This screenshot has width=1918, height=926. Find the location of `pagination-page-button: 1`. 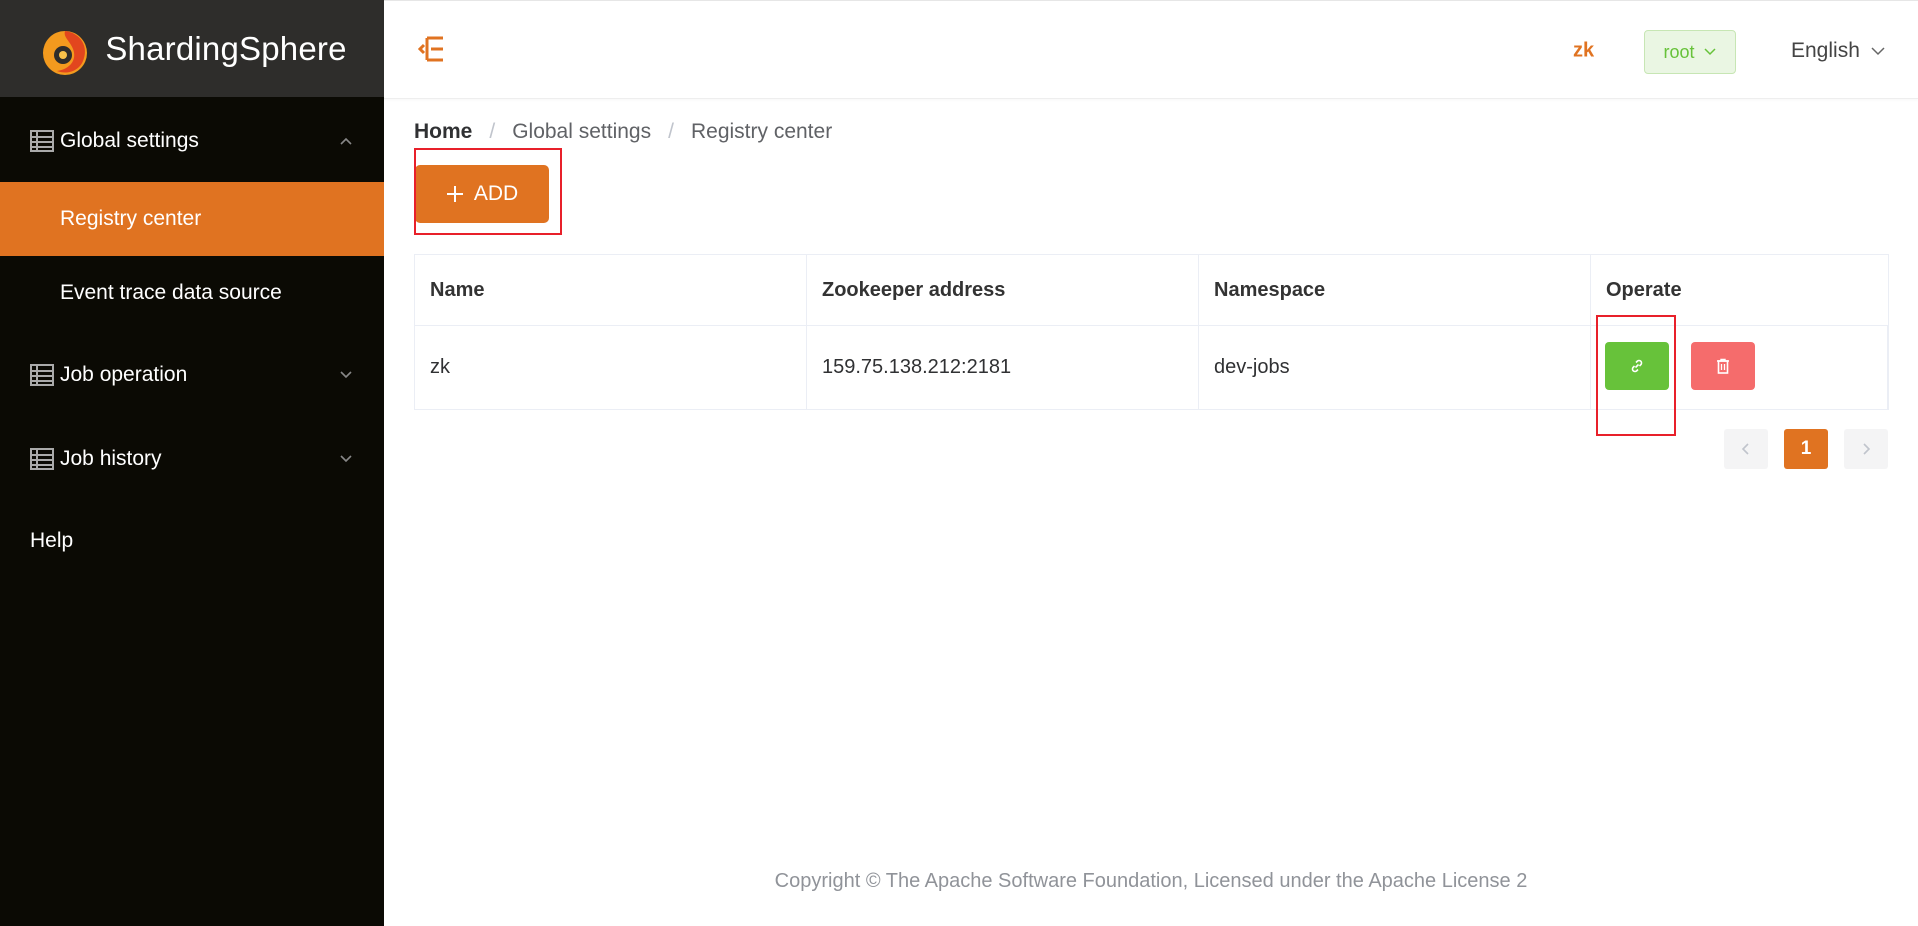

pagination-page-button: 1 is located at coordinates (1806, 449).